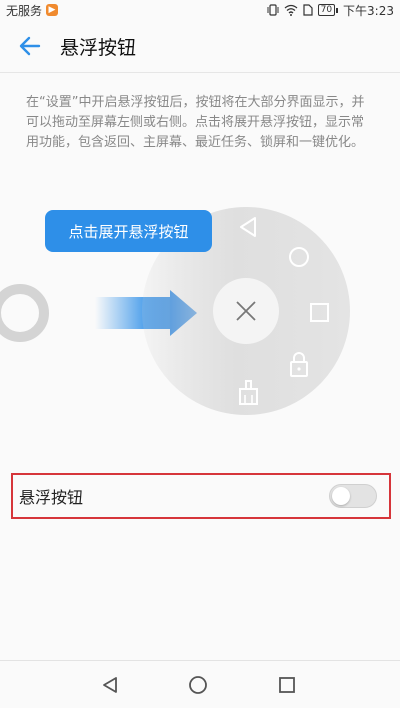 The width and height of the screenshot is (400, 708). I want to click on notification-app-icon: ▶, so click(52, 10).